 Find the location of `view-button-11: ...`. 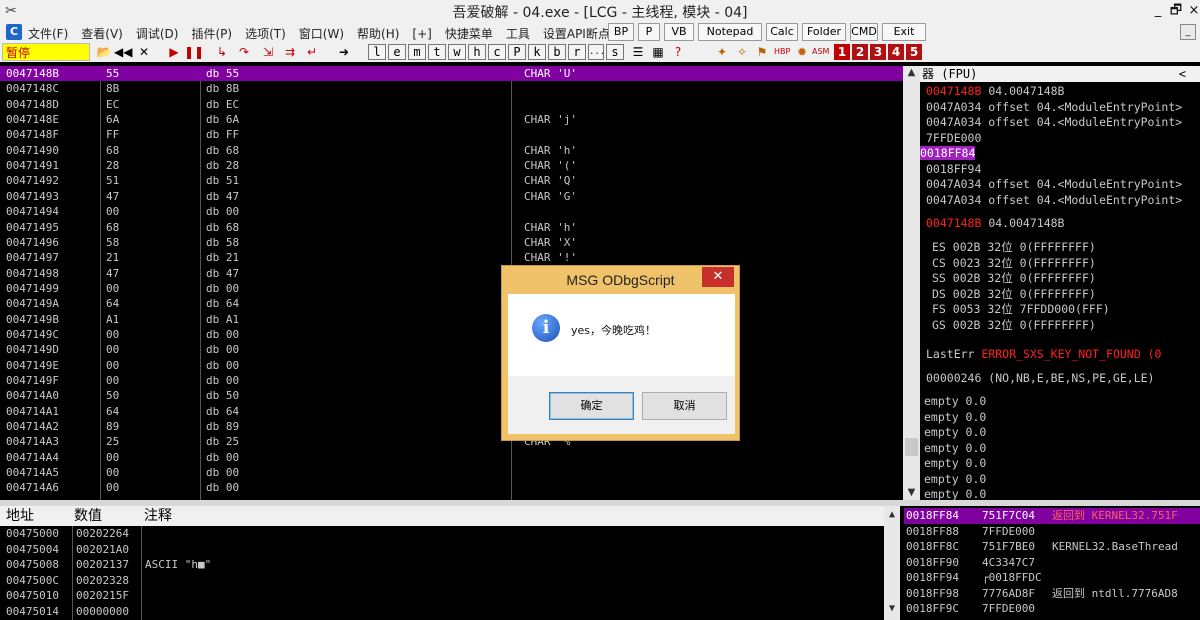

view-button-11: ... is located at coordinates (596, 52).